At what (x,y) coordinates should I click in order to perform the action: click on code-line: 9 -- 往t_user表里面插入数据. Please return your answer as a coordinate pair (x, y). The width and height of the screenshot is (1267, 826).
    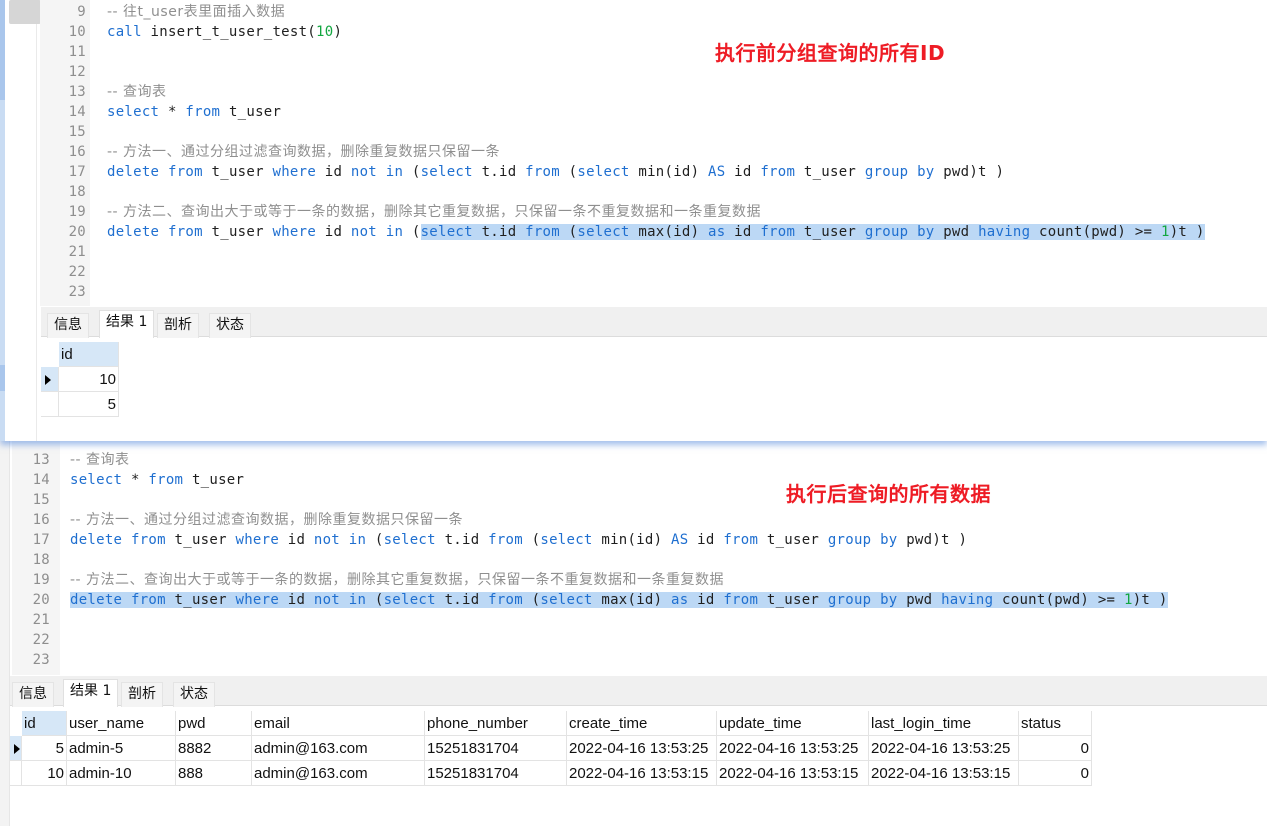
    Looking at the image, I should click on (653, 12).